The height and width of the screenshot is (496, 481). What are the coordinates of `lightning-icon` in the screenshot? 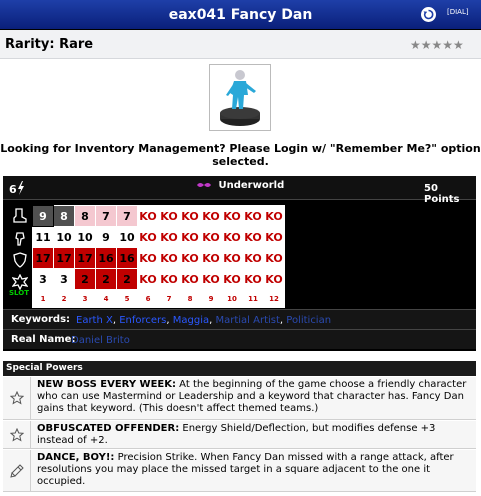 It's located at (21, 189).